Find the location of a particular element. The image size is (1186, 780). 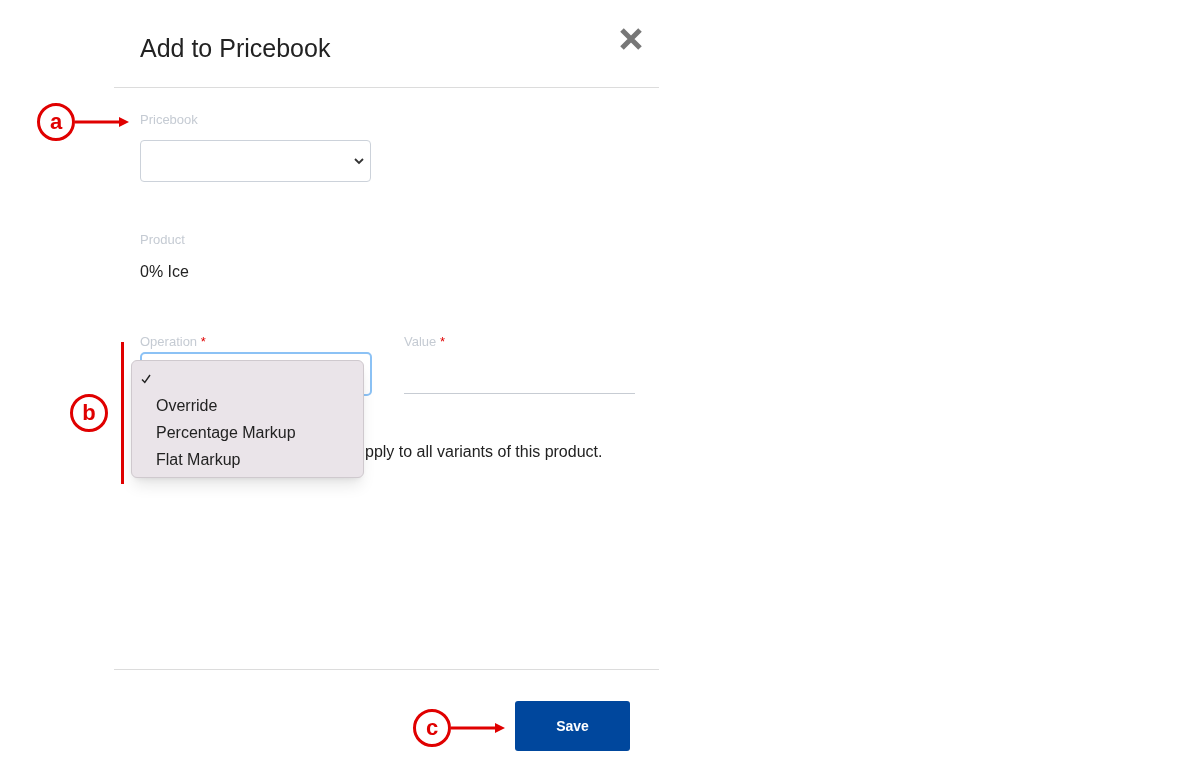

field-label: Operation * is located at coordinates (173, 342).